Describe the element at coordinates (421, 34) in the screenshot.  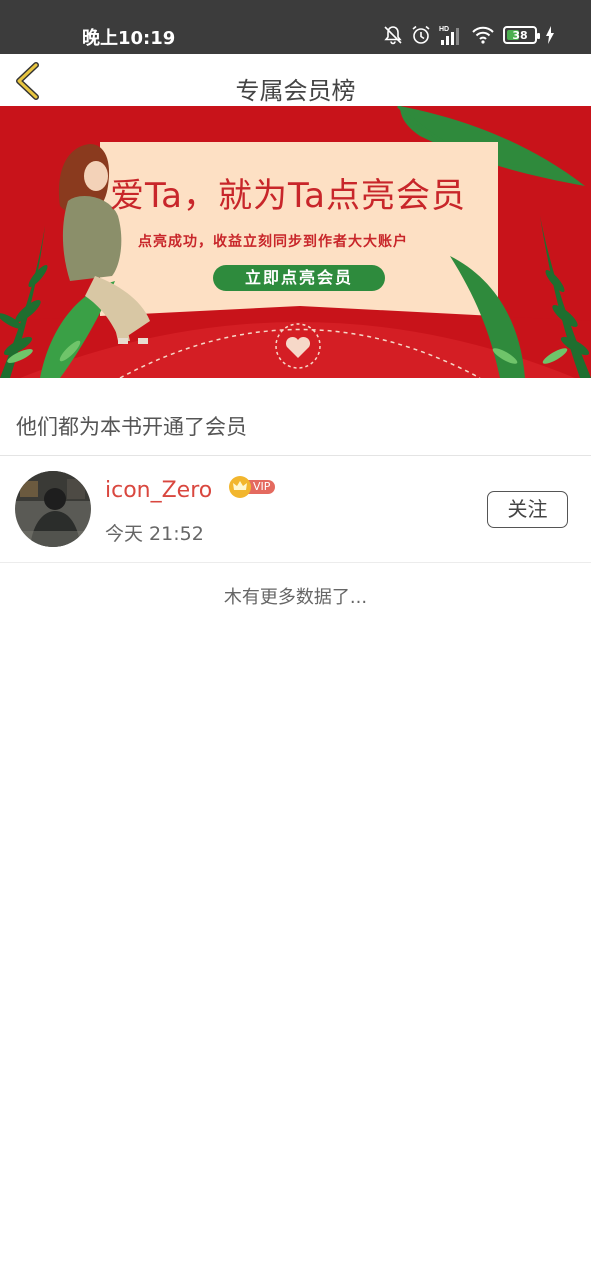
I see `alarm-icon` at that location.